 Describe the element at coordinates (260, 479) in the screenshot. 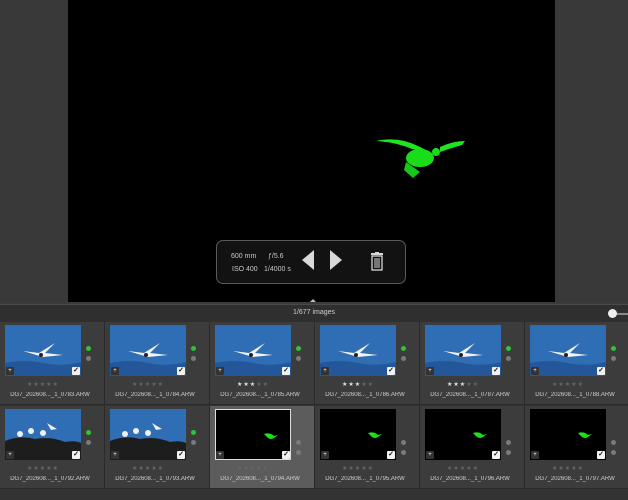

I see `thumbnail-filename: DG7_202608..._1_0794.ARW` at that location.